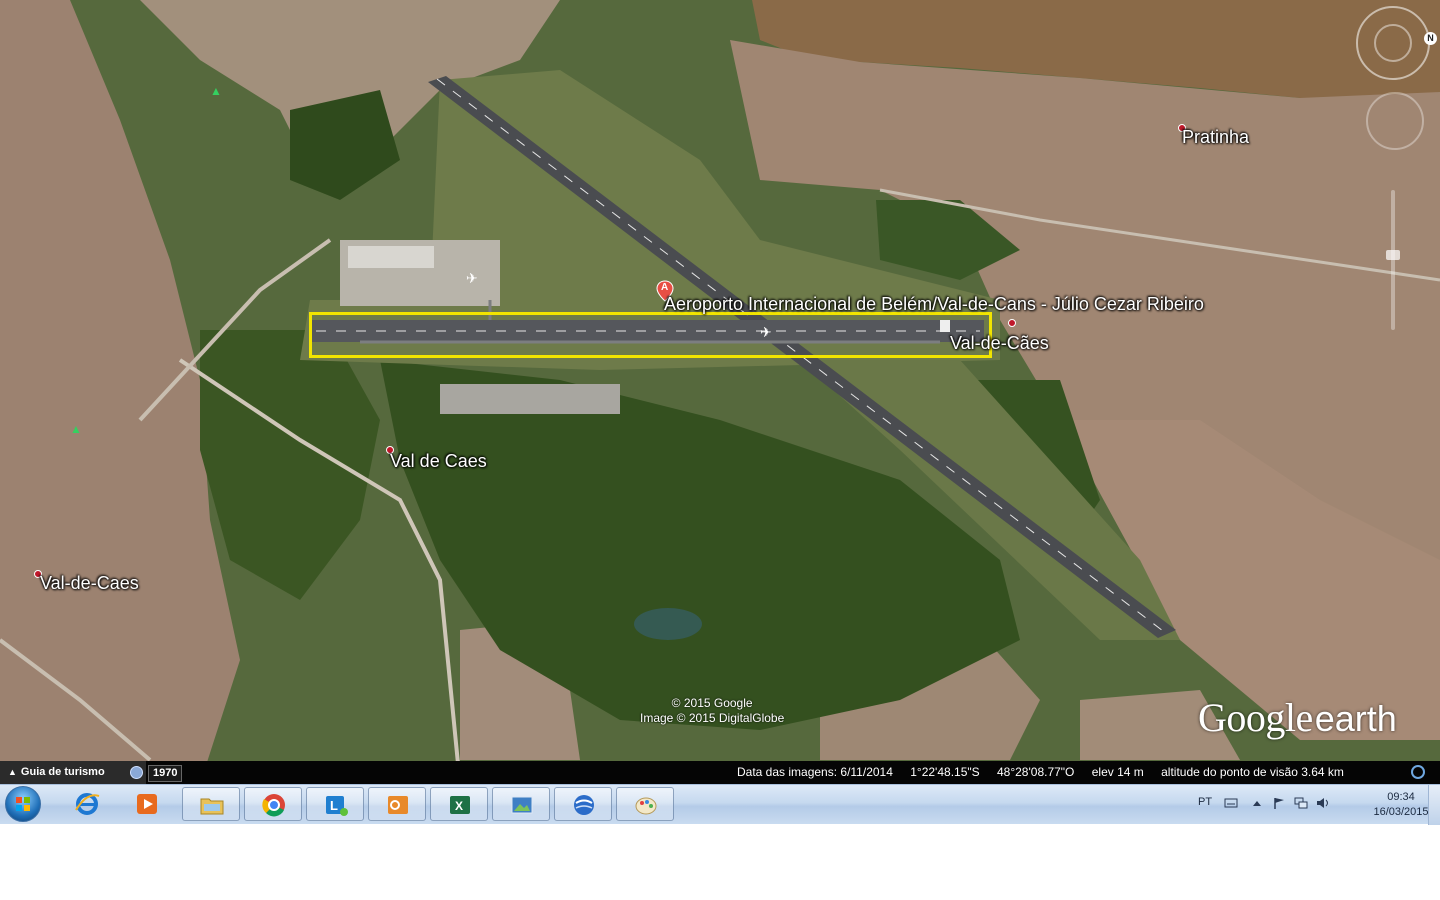 The height and width of the screenshot is (900, 1440). I want to click on paint-icon, so click(646, 806).